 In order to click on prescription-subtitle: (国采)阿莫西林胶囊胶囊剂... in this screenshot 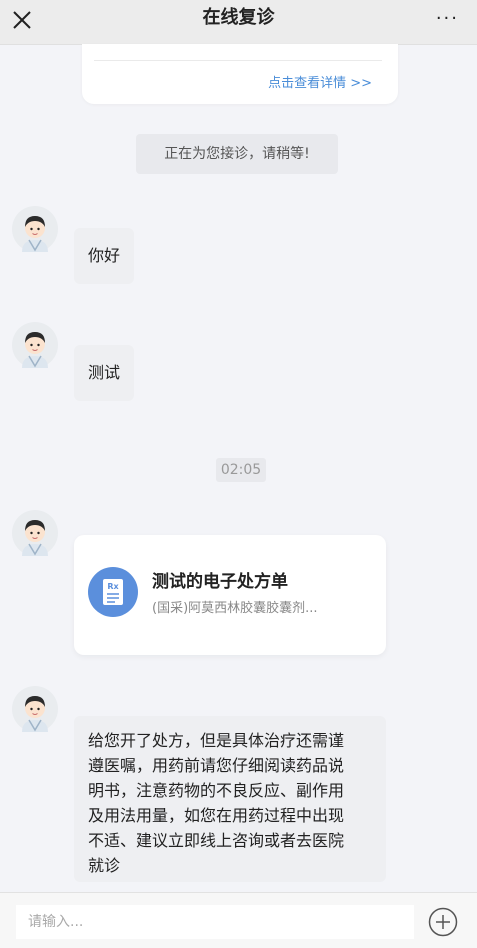, I will do `click(235, 608)`.